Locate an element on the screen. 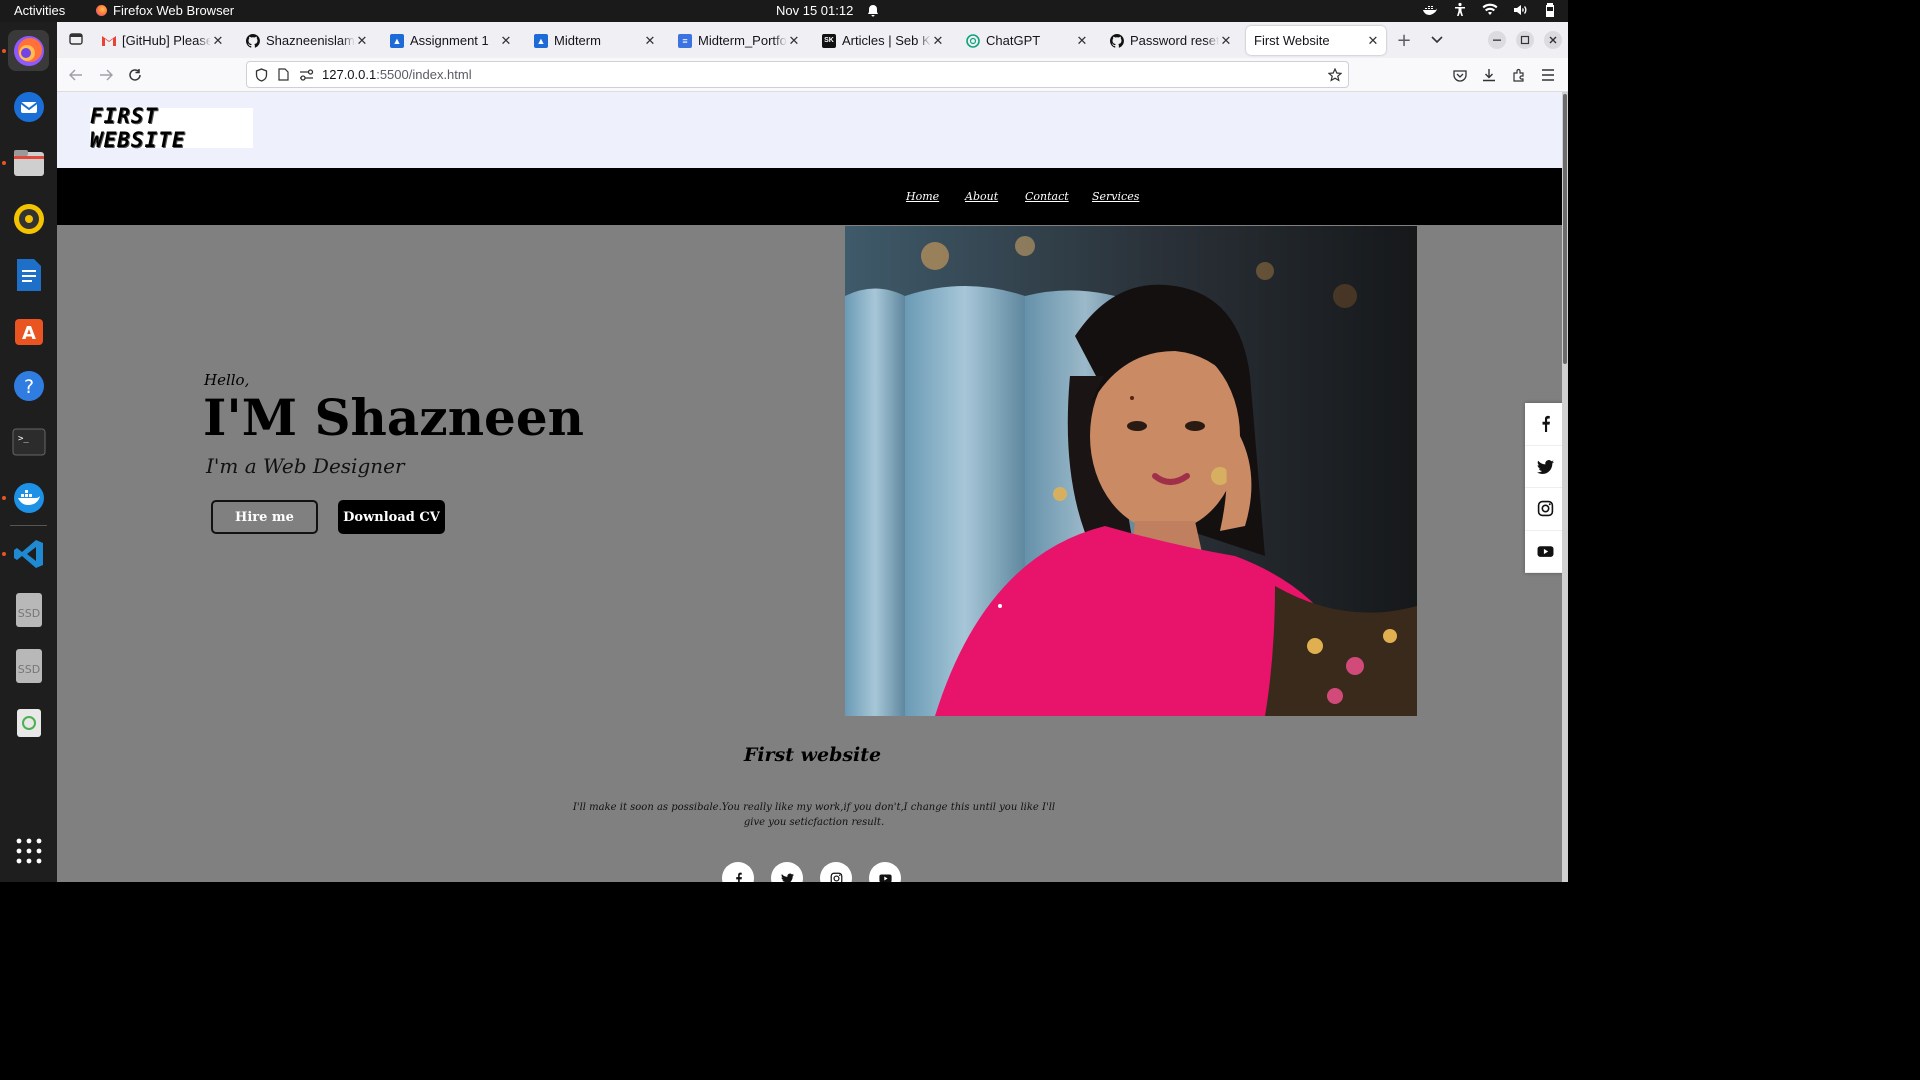 This screenshot has width=1920, height=1080. tab-first-website: First Website ✕ is located at coordinates (1316, 40).